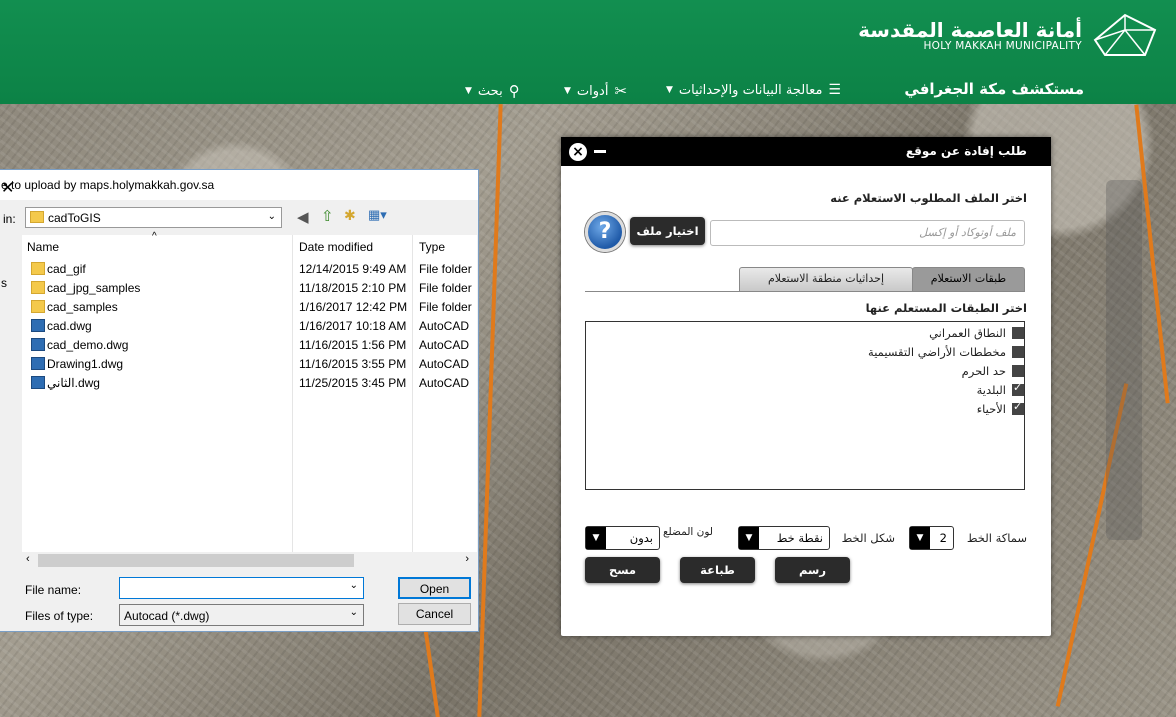 This screenshot has height=717, width=1176. What do you see at coordinates (970, 30) in the screenshot?
I see `org-name-arabic: أمانة العاصمة المقدسة` at bounding box center [970, 30].